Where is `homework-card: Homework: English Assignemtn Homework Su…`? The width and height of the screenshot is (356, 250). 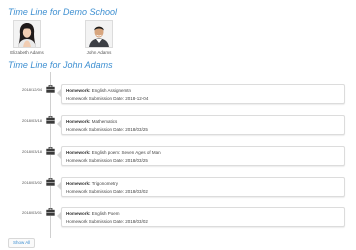 homework-card: Homework: English Assignemtn Homework Su… is located at coordinates (203, 94).